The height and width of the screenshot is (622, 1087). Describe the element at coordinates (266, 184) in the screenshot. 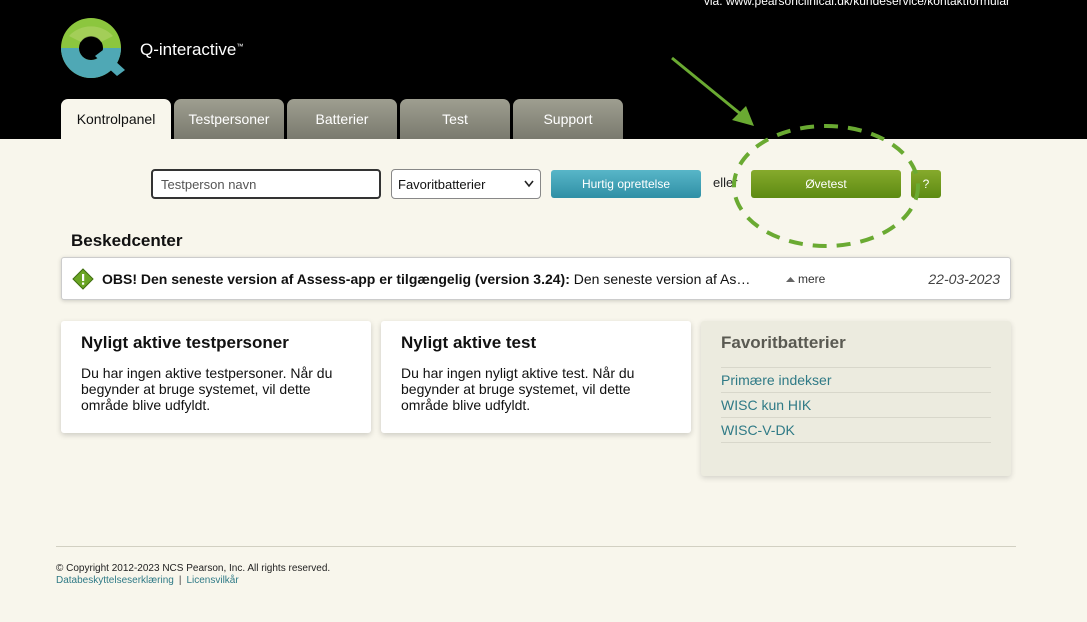

I see `testperson-name-input` at that location.